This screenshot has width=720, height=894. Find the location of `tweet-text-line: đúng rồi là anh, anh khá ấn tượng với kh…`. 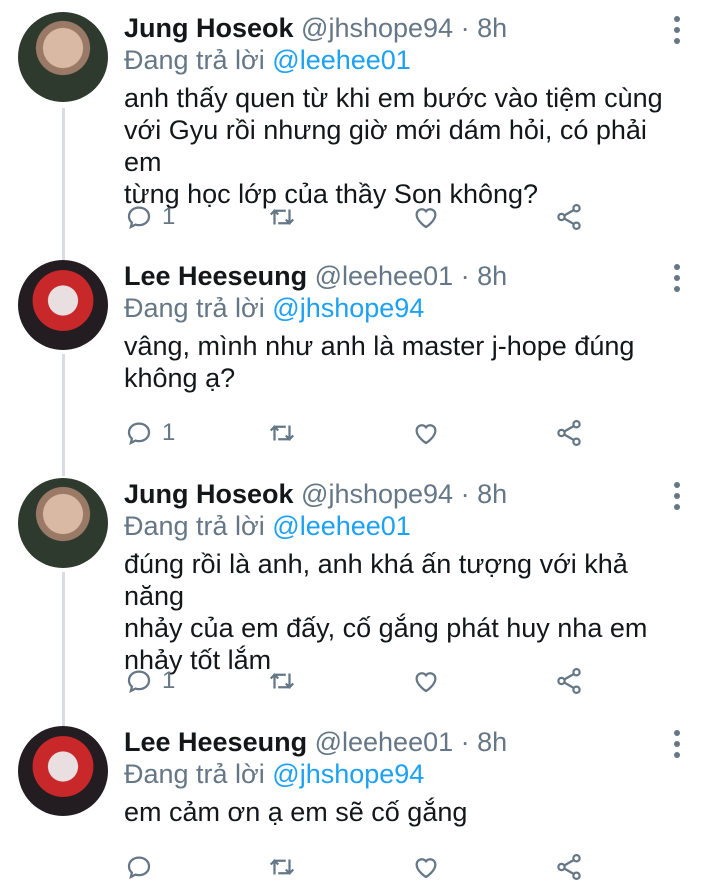

tweet-text-line: đúng rồi là anh, anh khá ấn tượng với kh… is located at coordinates (376, 580).